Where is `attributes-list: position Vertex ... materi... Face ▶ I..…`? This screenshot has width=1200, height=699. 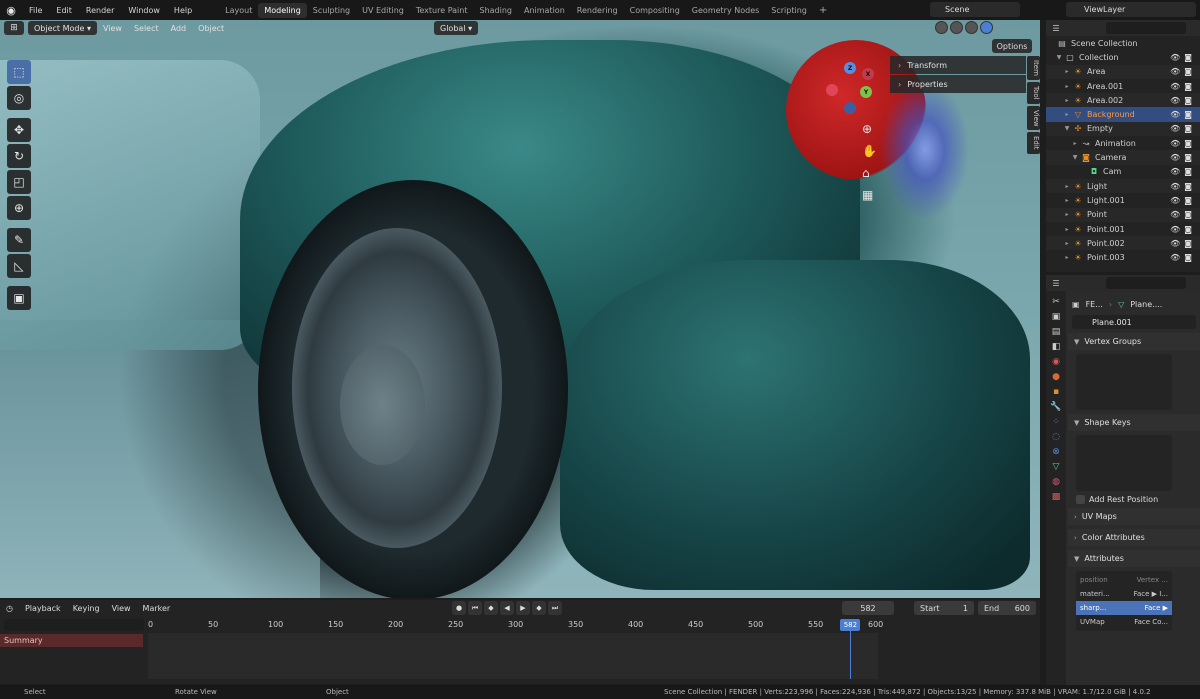 attributes-list: position Vertex ... materi... Face ▶ I..… is located at coordinates (1124, 601).